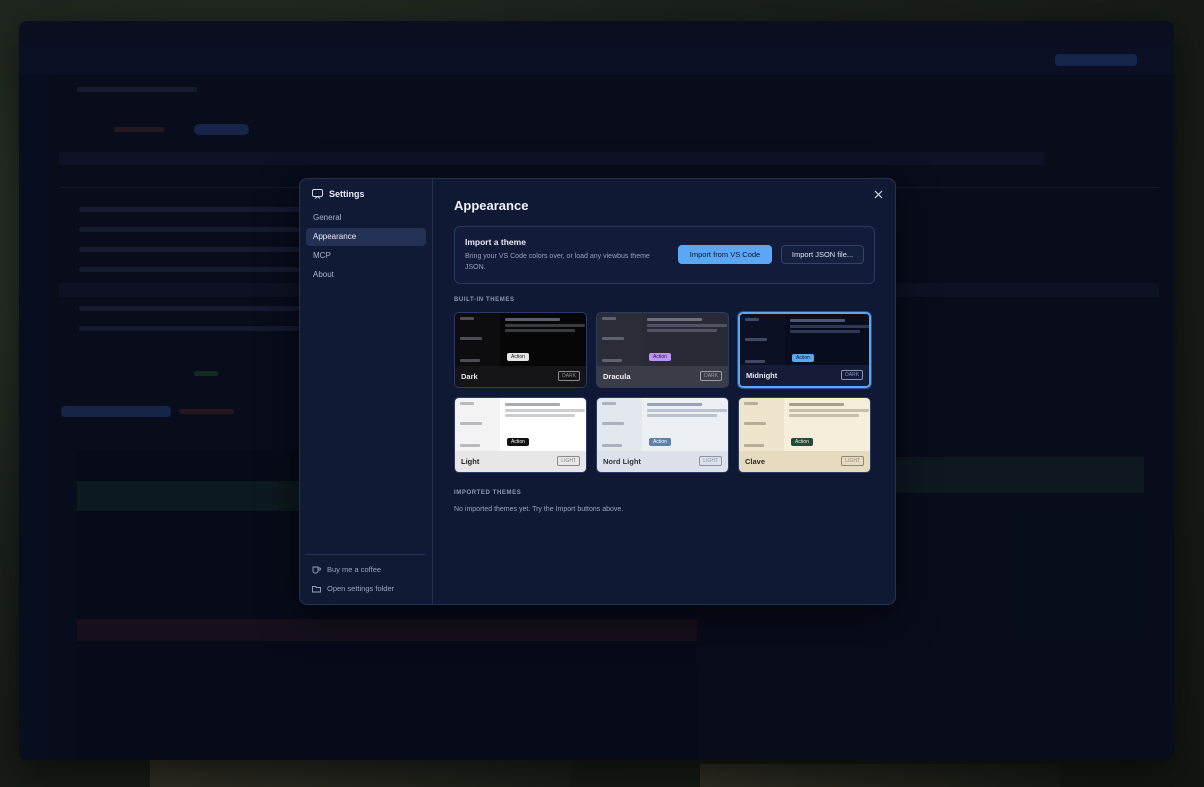  What do you see at coordinates (662, 376) in the screenshot?
I see `theme-card-footer: Dracula DARK` at bounding box center [662, 376].